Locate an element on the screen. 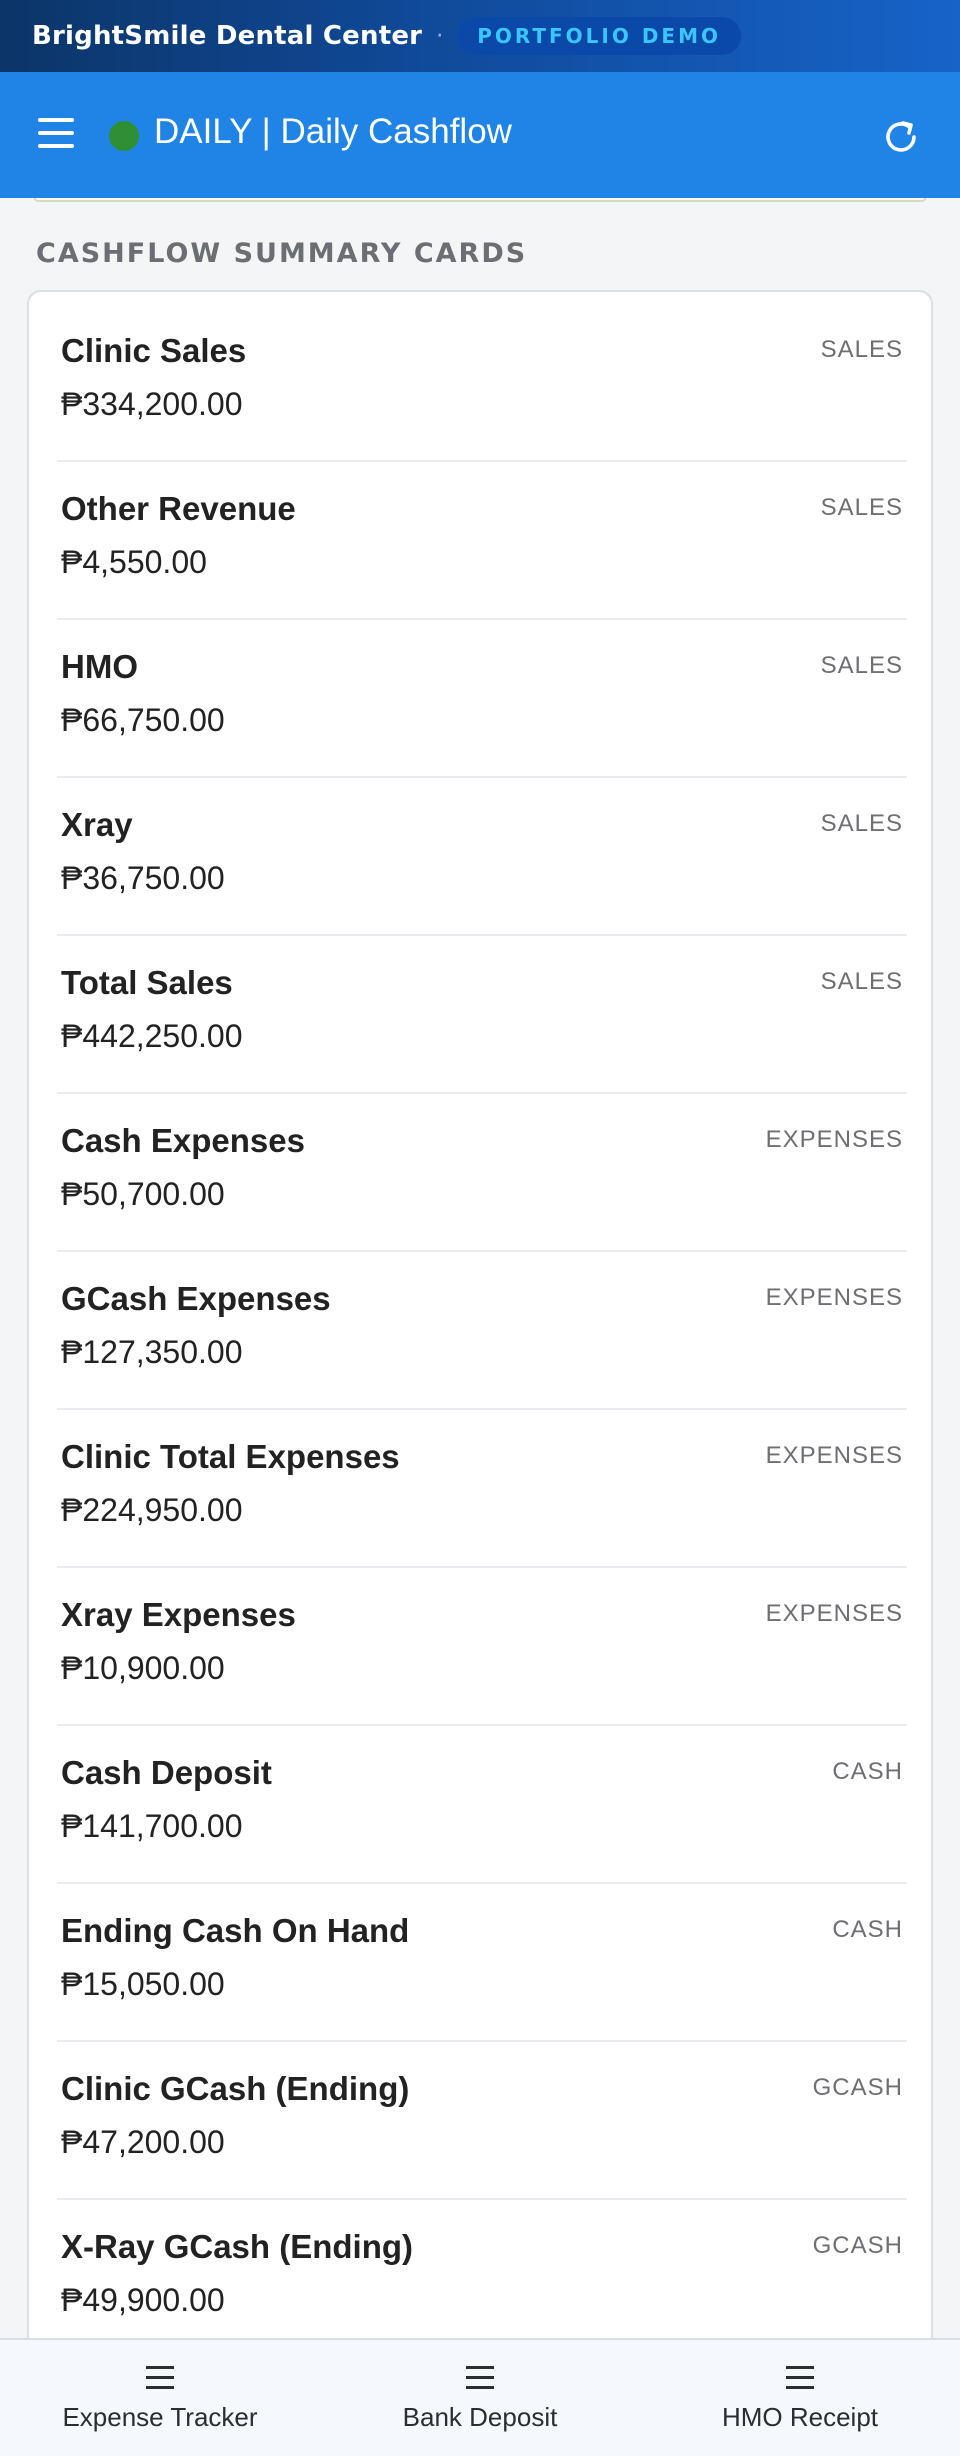  summary-row-clinic-sales: Clinic Sales ₱334,200.00 SALES is located at coordinates (482, 383).